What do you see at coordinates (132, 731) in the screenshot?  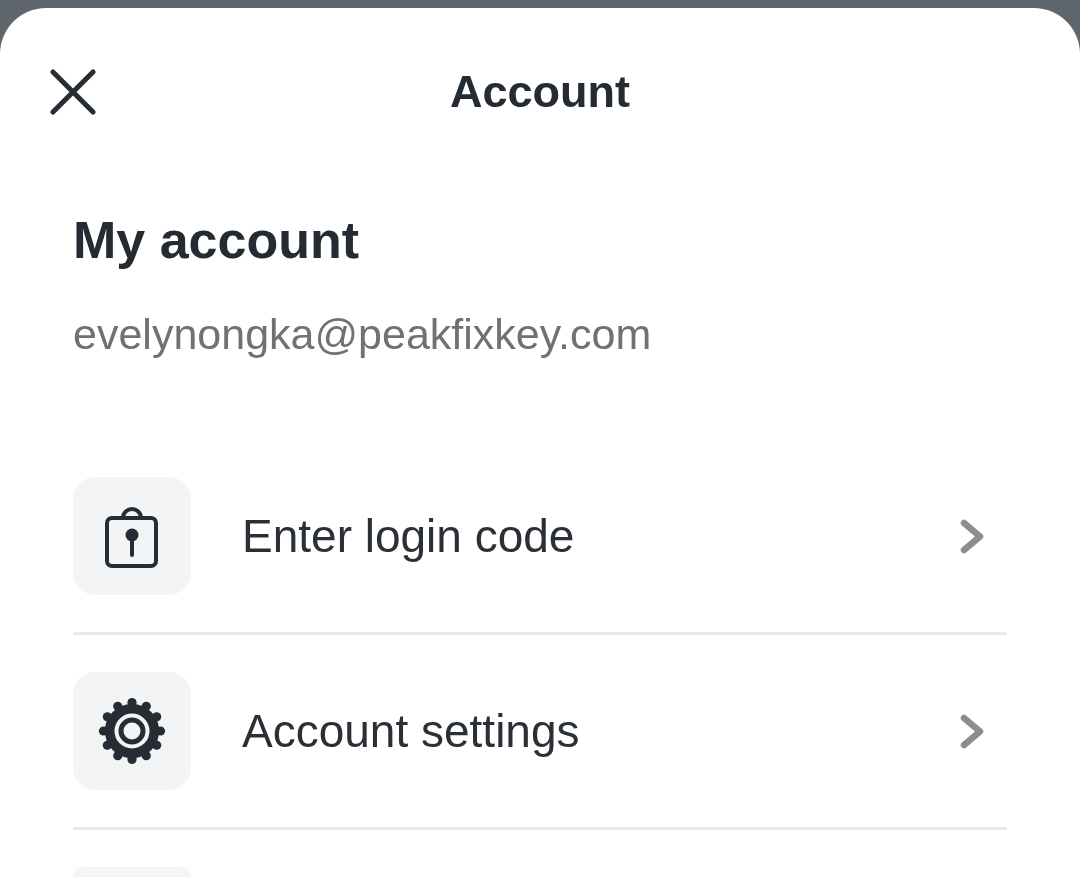 I see `gear-icon` at bounding box center [132, 731].